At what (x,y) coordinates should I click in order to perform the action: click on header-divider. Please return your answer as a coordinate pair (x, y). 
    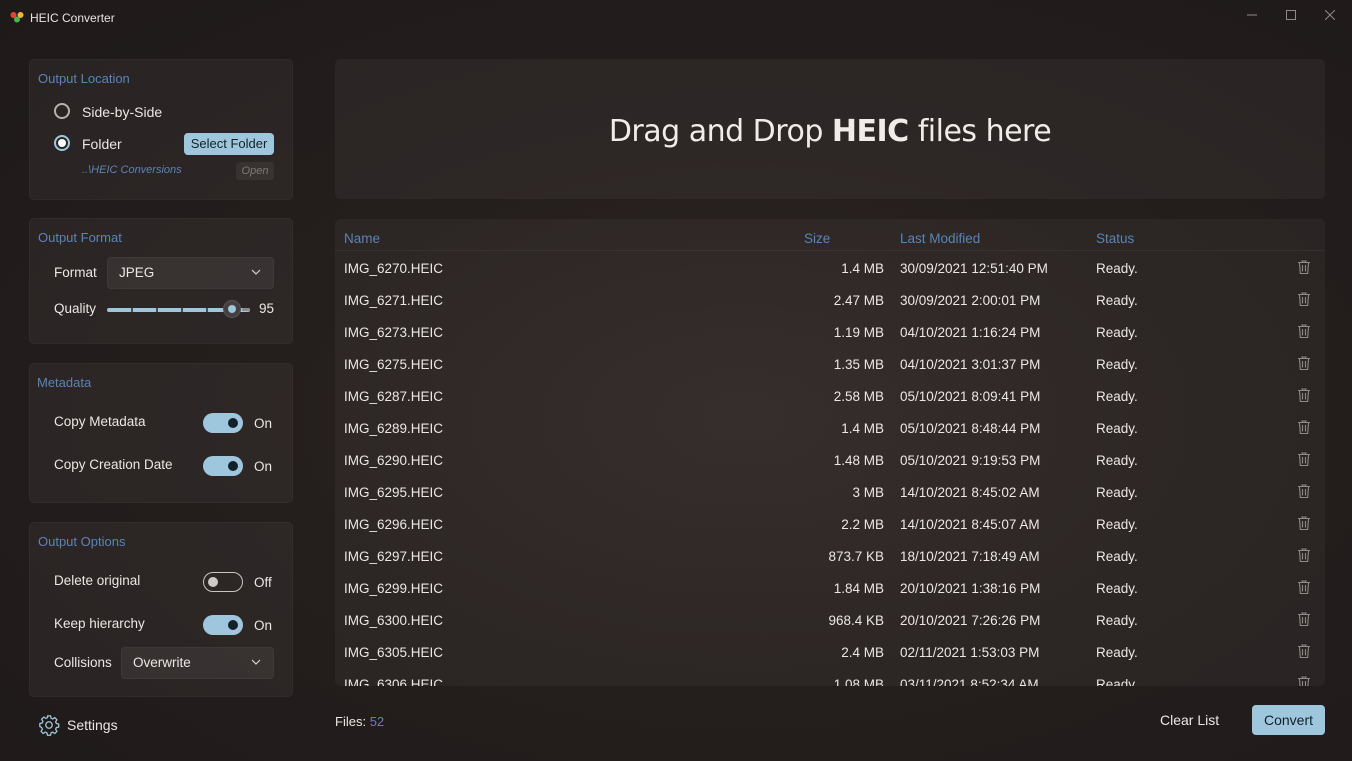
    Looking at the image, I should click on (830, 250).